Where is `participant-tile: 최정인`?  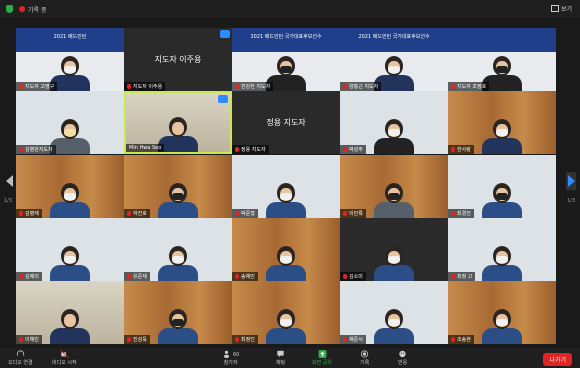
participant-tile: 최정인 is located at coordinates (286, 312).